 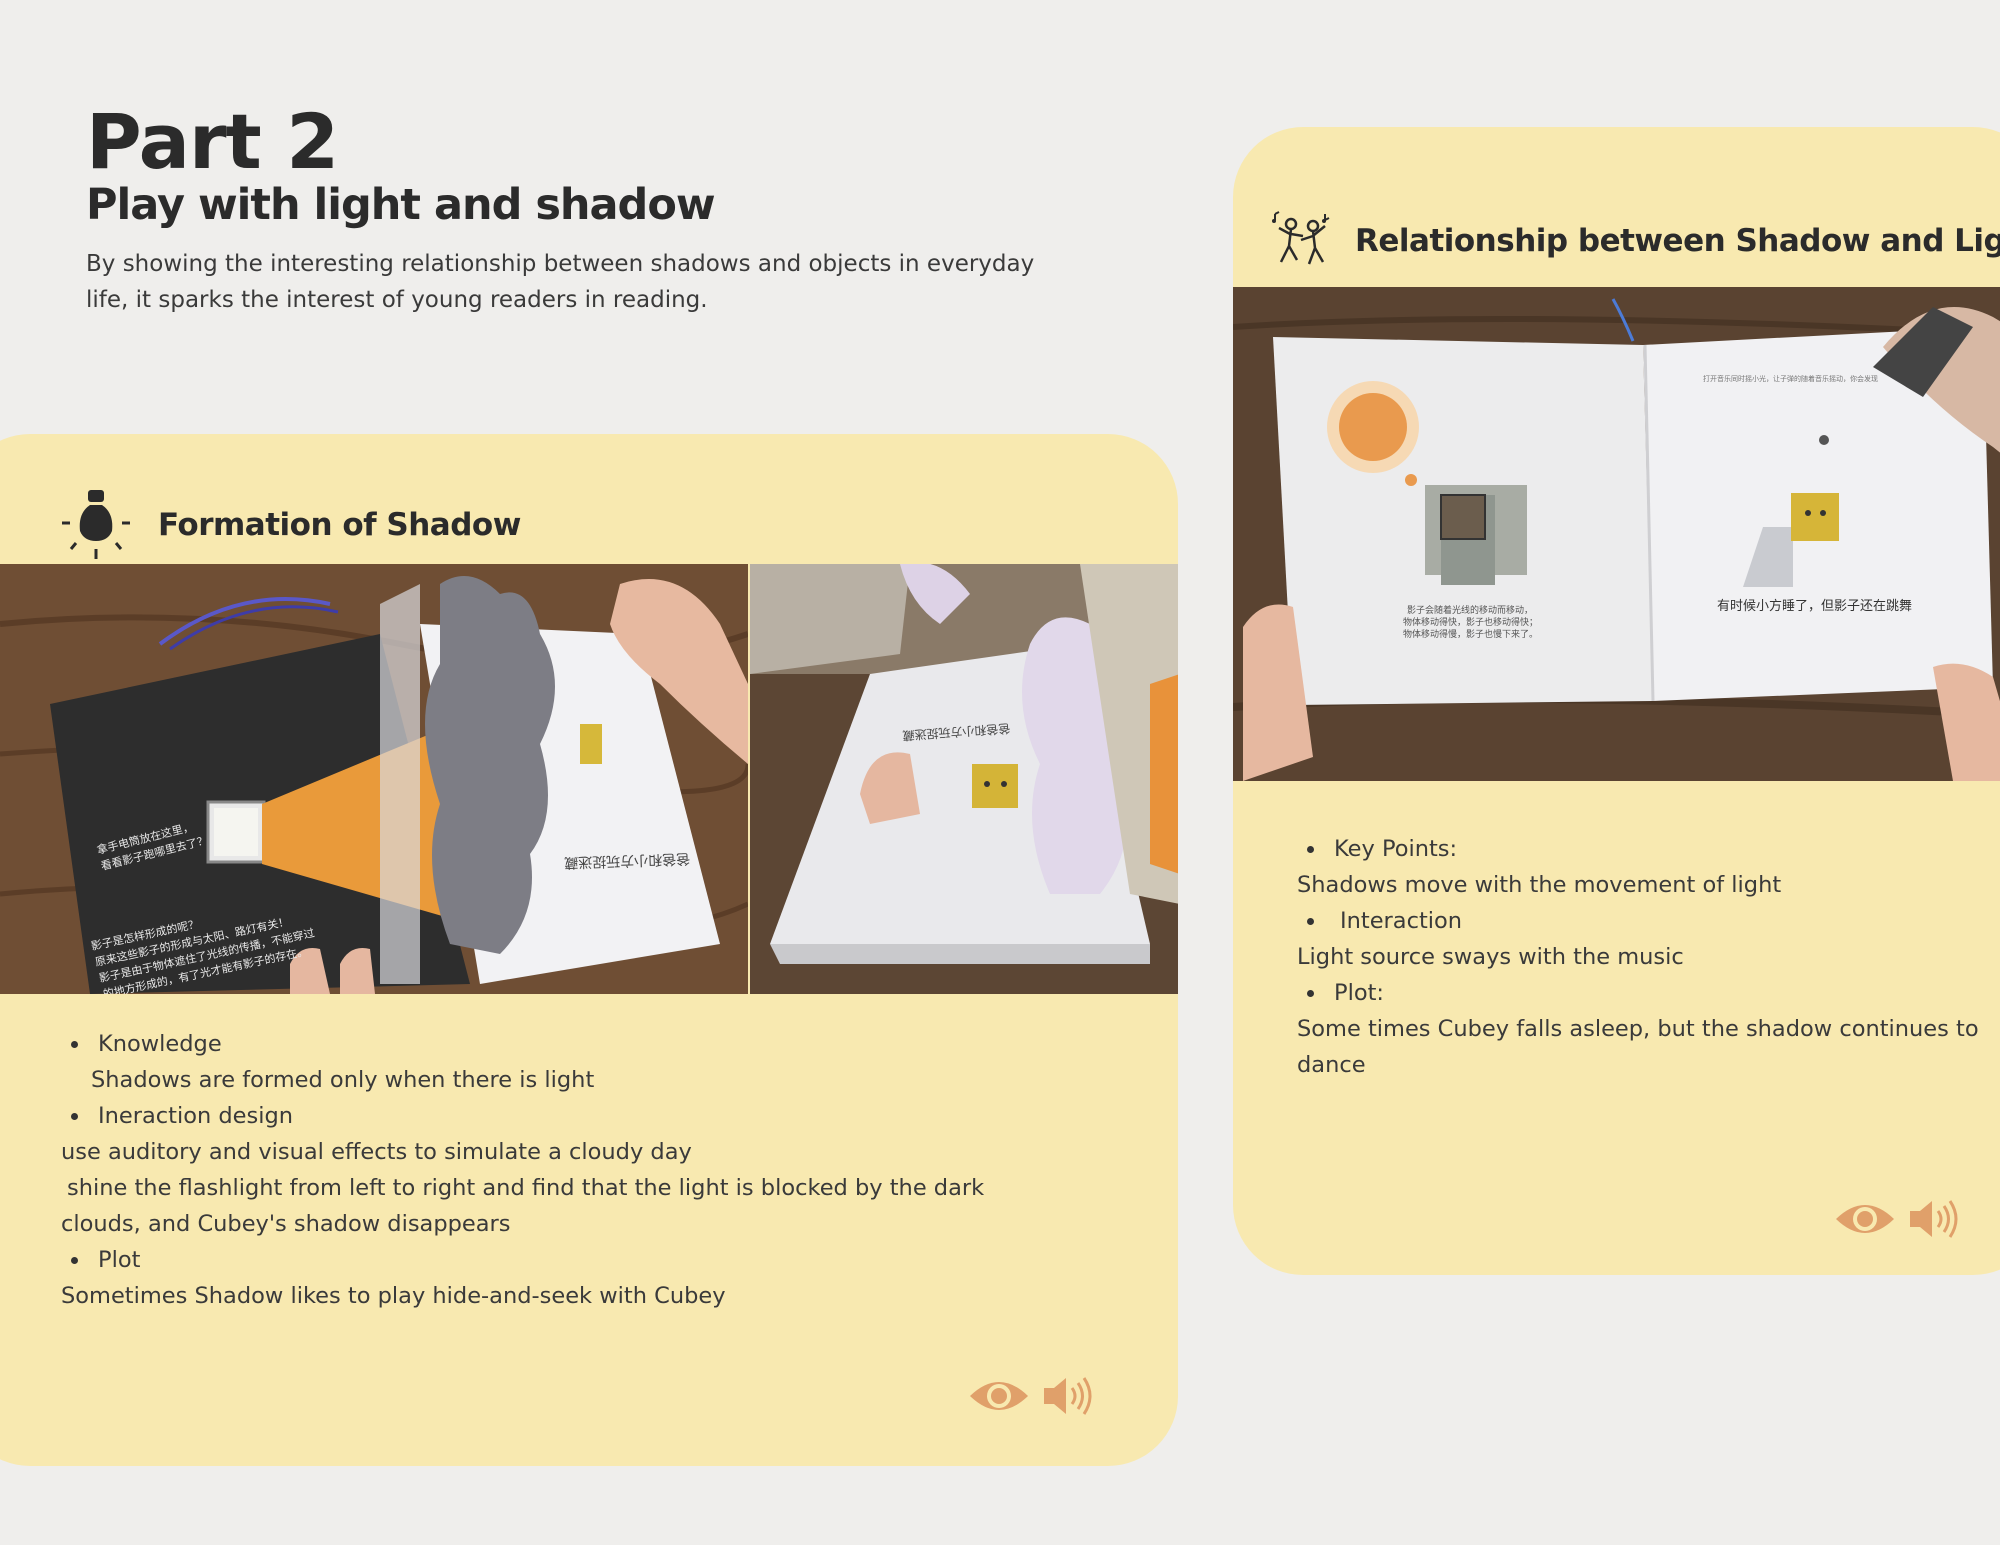 I want to click on plot-text-2: dance, so click(x=1331, y=1065).